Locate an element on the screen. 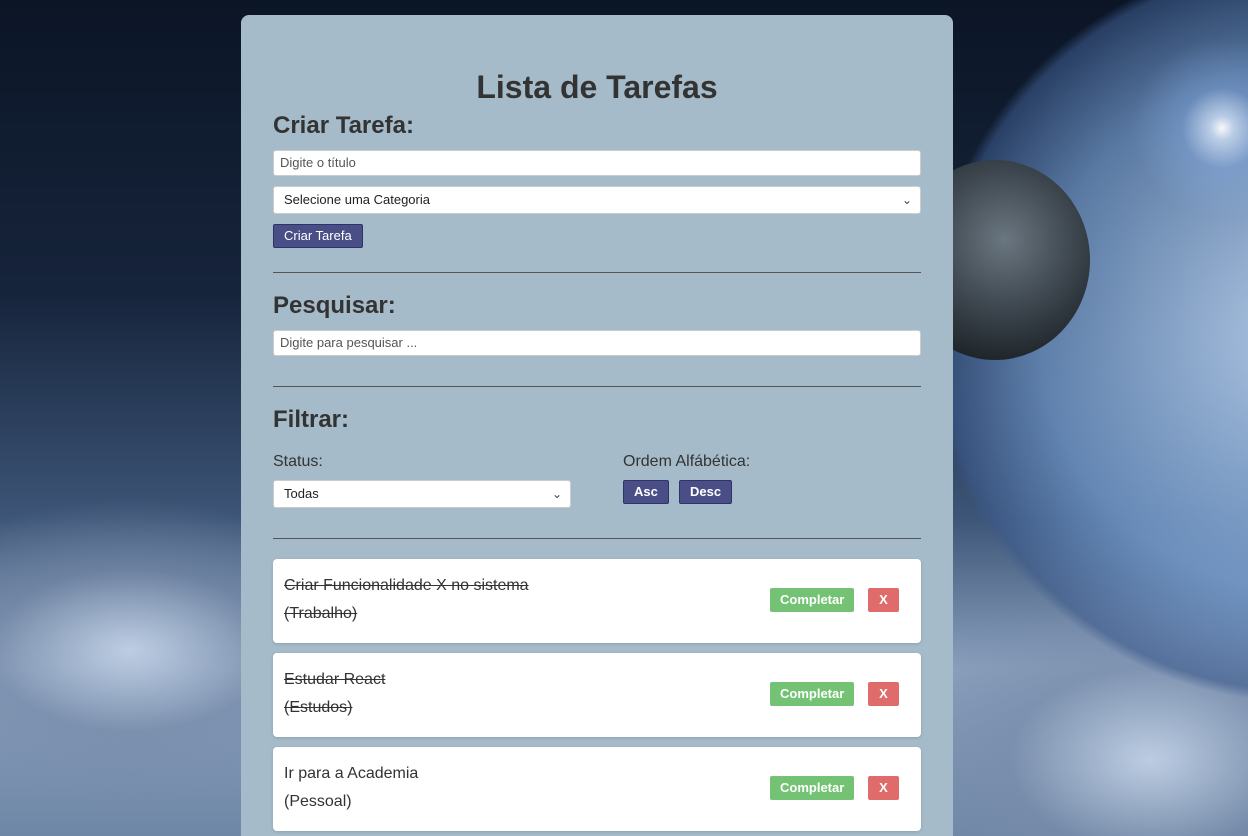 Image resolution: width=1248 pixels, height=836 pixels. status-select-value: Todas is located at coordinates (301, 493).